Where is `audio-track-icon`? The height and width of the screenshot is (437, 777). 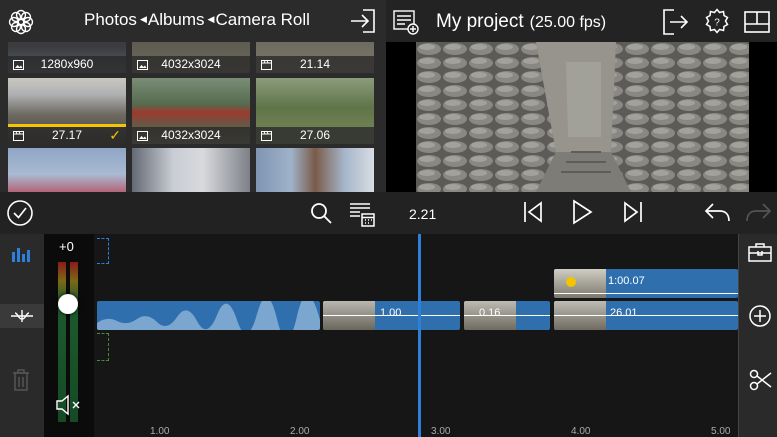 audio-track-icon is located at coordinates (22, 316).